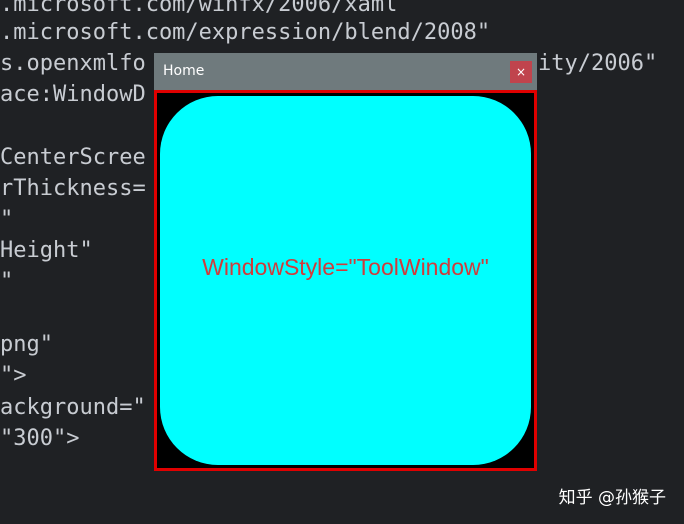 The height and width of the screenshot is (524, 684). Describe the element at coordinates (245, 32) in the screenshot. I see `code-line: .microsoft.com/expression/blend/2008"` at that location.